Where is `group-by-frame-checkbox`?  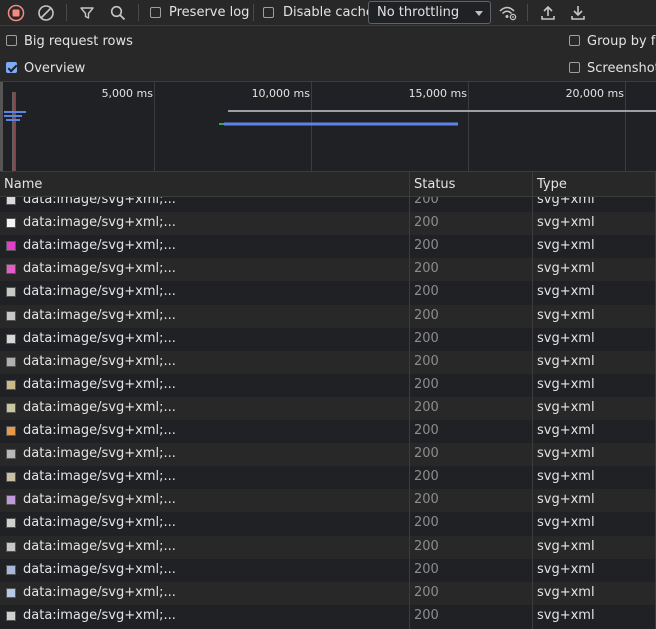 group-by-frame-checkbox is located at coordinates (574, 40).